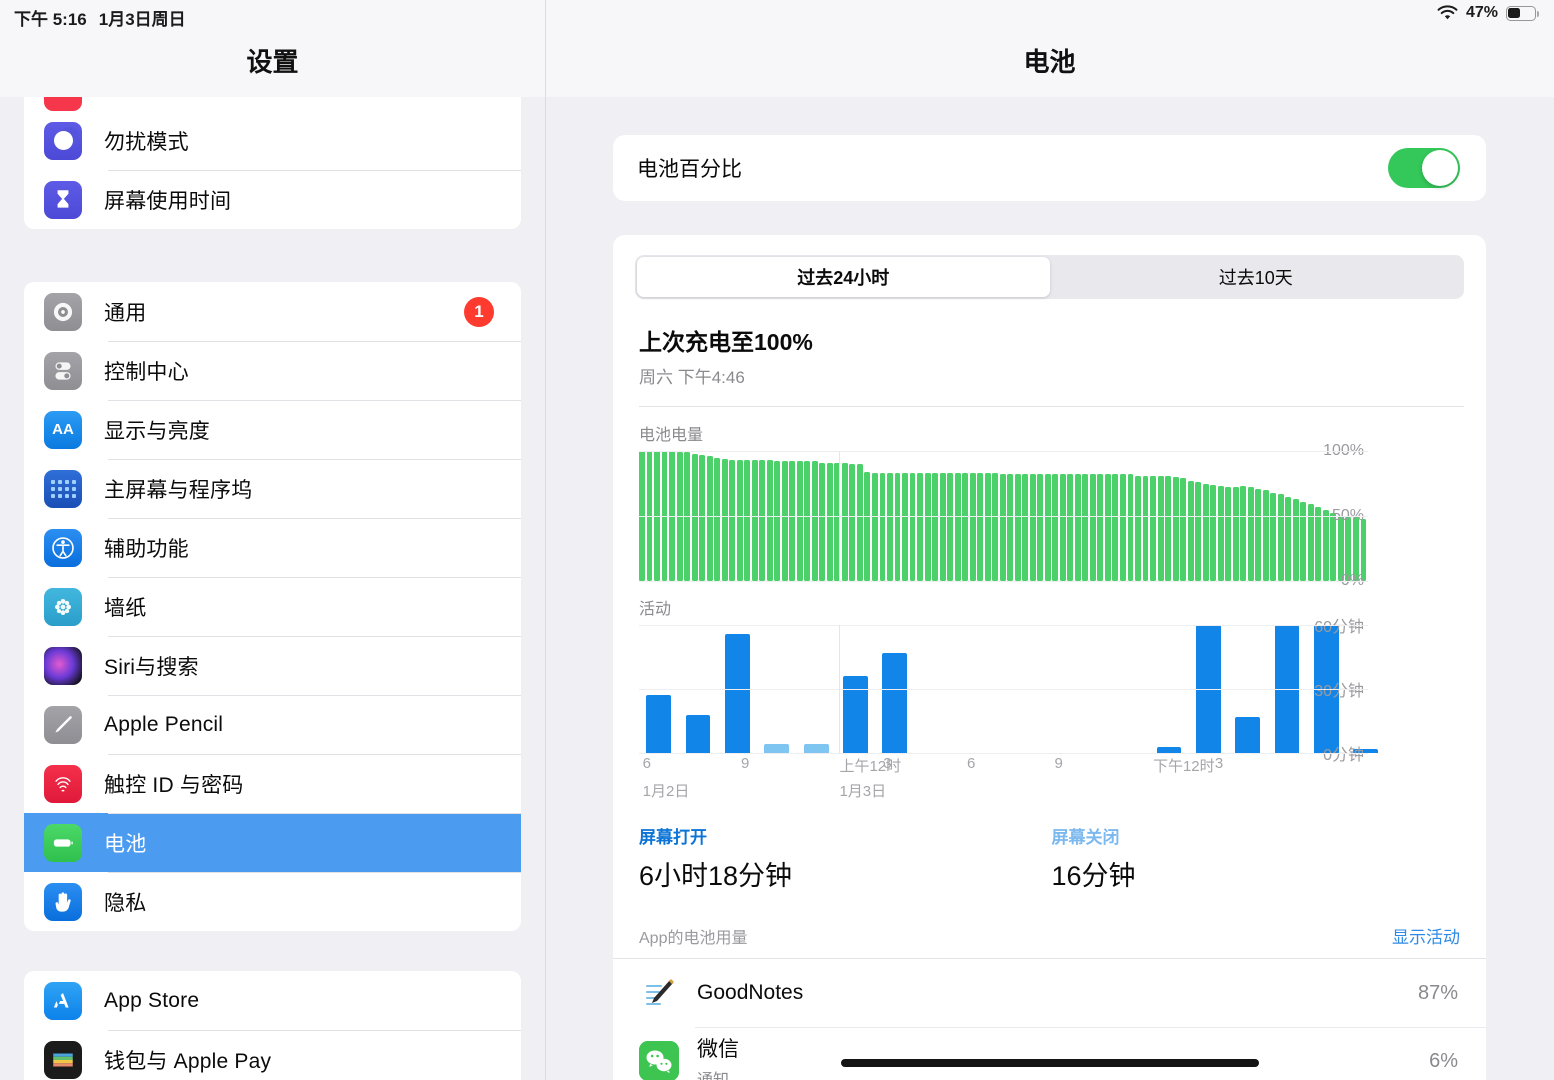 Image resolution: width=1554 pixels, height=1080 pixels. I want to click on battery-percentage-row: 电池百分比, so click(1049, 168).